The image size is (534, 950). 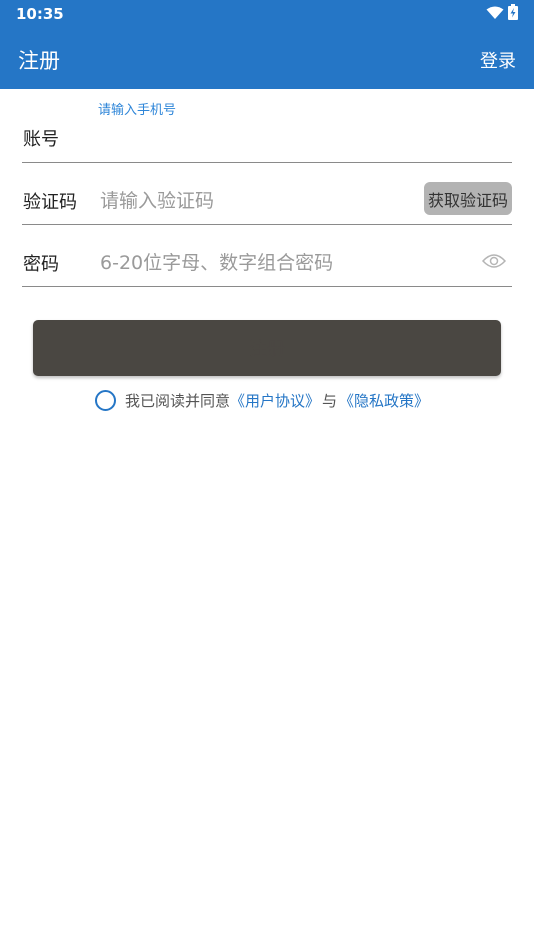 What do you see at coordinates (384, 400) in the screenshot?
I see `privacy-policy-link: 《隐私政策》` at bounding box center [384, 400].